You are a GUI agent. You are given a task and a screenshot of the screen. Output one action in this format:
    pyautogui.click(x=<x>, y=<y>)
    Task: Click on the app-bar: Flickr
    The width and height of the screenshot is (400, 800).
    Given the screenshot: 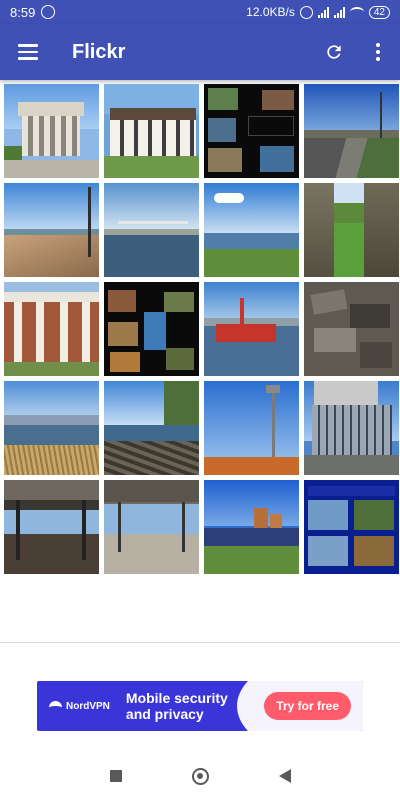 What is the action you would take?
    pyautogui.click(x=200, y=52)
    